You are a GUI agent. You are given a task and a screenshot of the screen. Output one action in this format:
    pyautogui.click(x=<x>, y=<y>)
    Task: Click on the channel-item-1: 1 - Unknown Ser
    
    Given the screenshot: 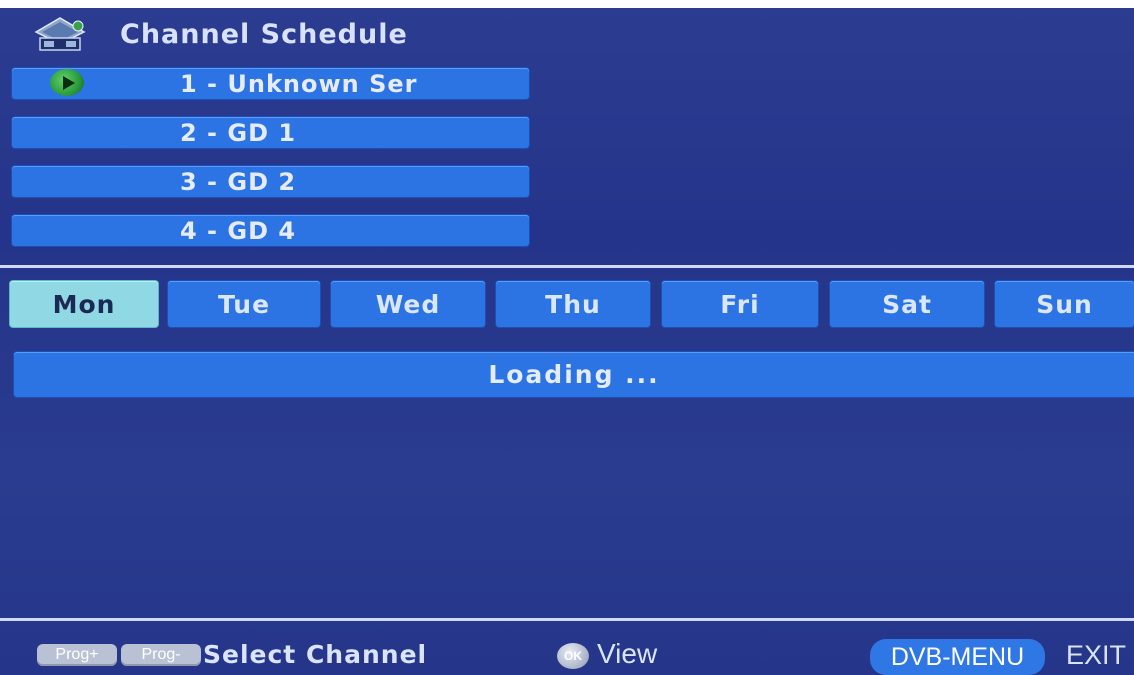 What is the action you would take?
    pyautogui.click(x=270, y=83)
    